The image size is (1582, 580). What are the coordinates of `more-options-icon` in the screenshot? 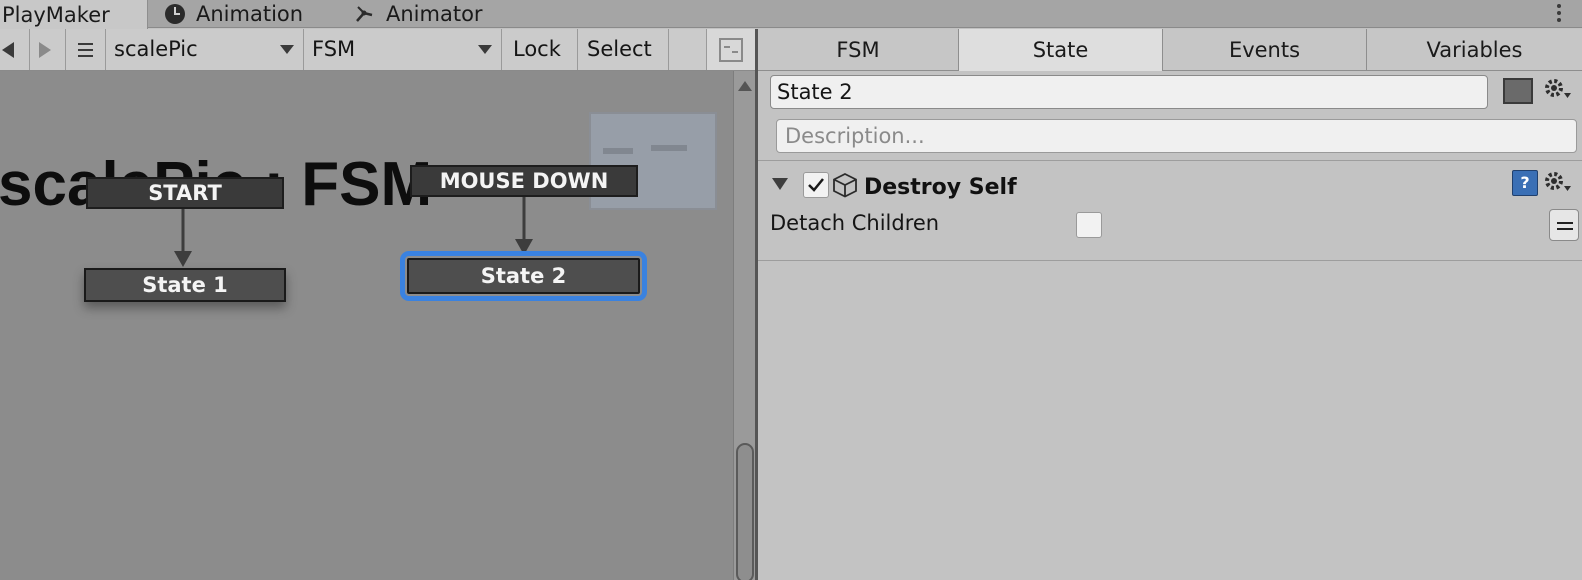 It's located at (1559, 13).